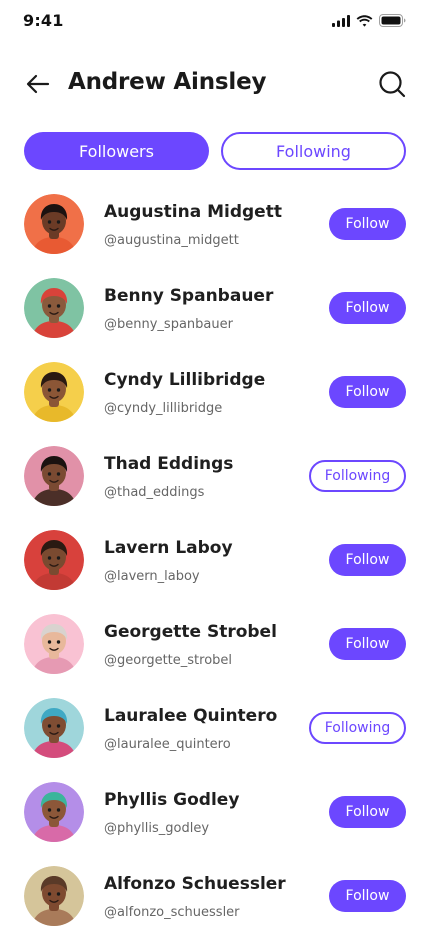 The image size is (430, 932). Describe the element at coordinates (313, 151) in the screenshot. I see `tab-following: Following` at that location.